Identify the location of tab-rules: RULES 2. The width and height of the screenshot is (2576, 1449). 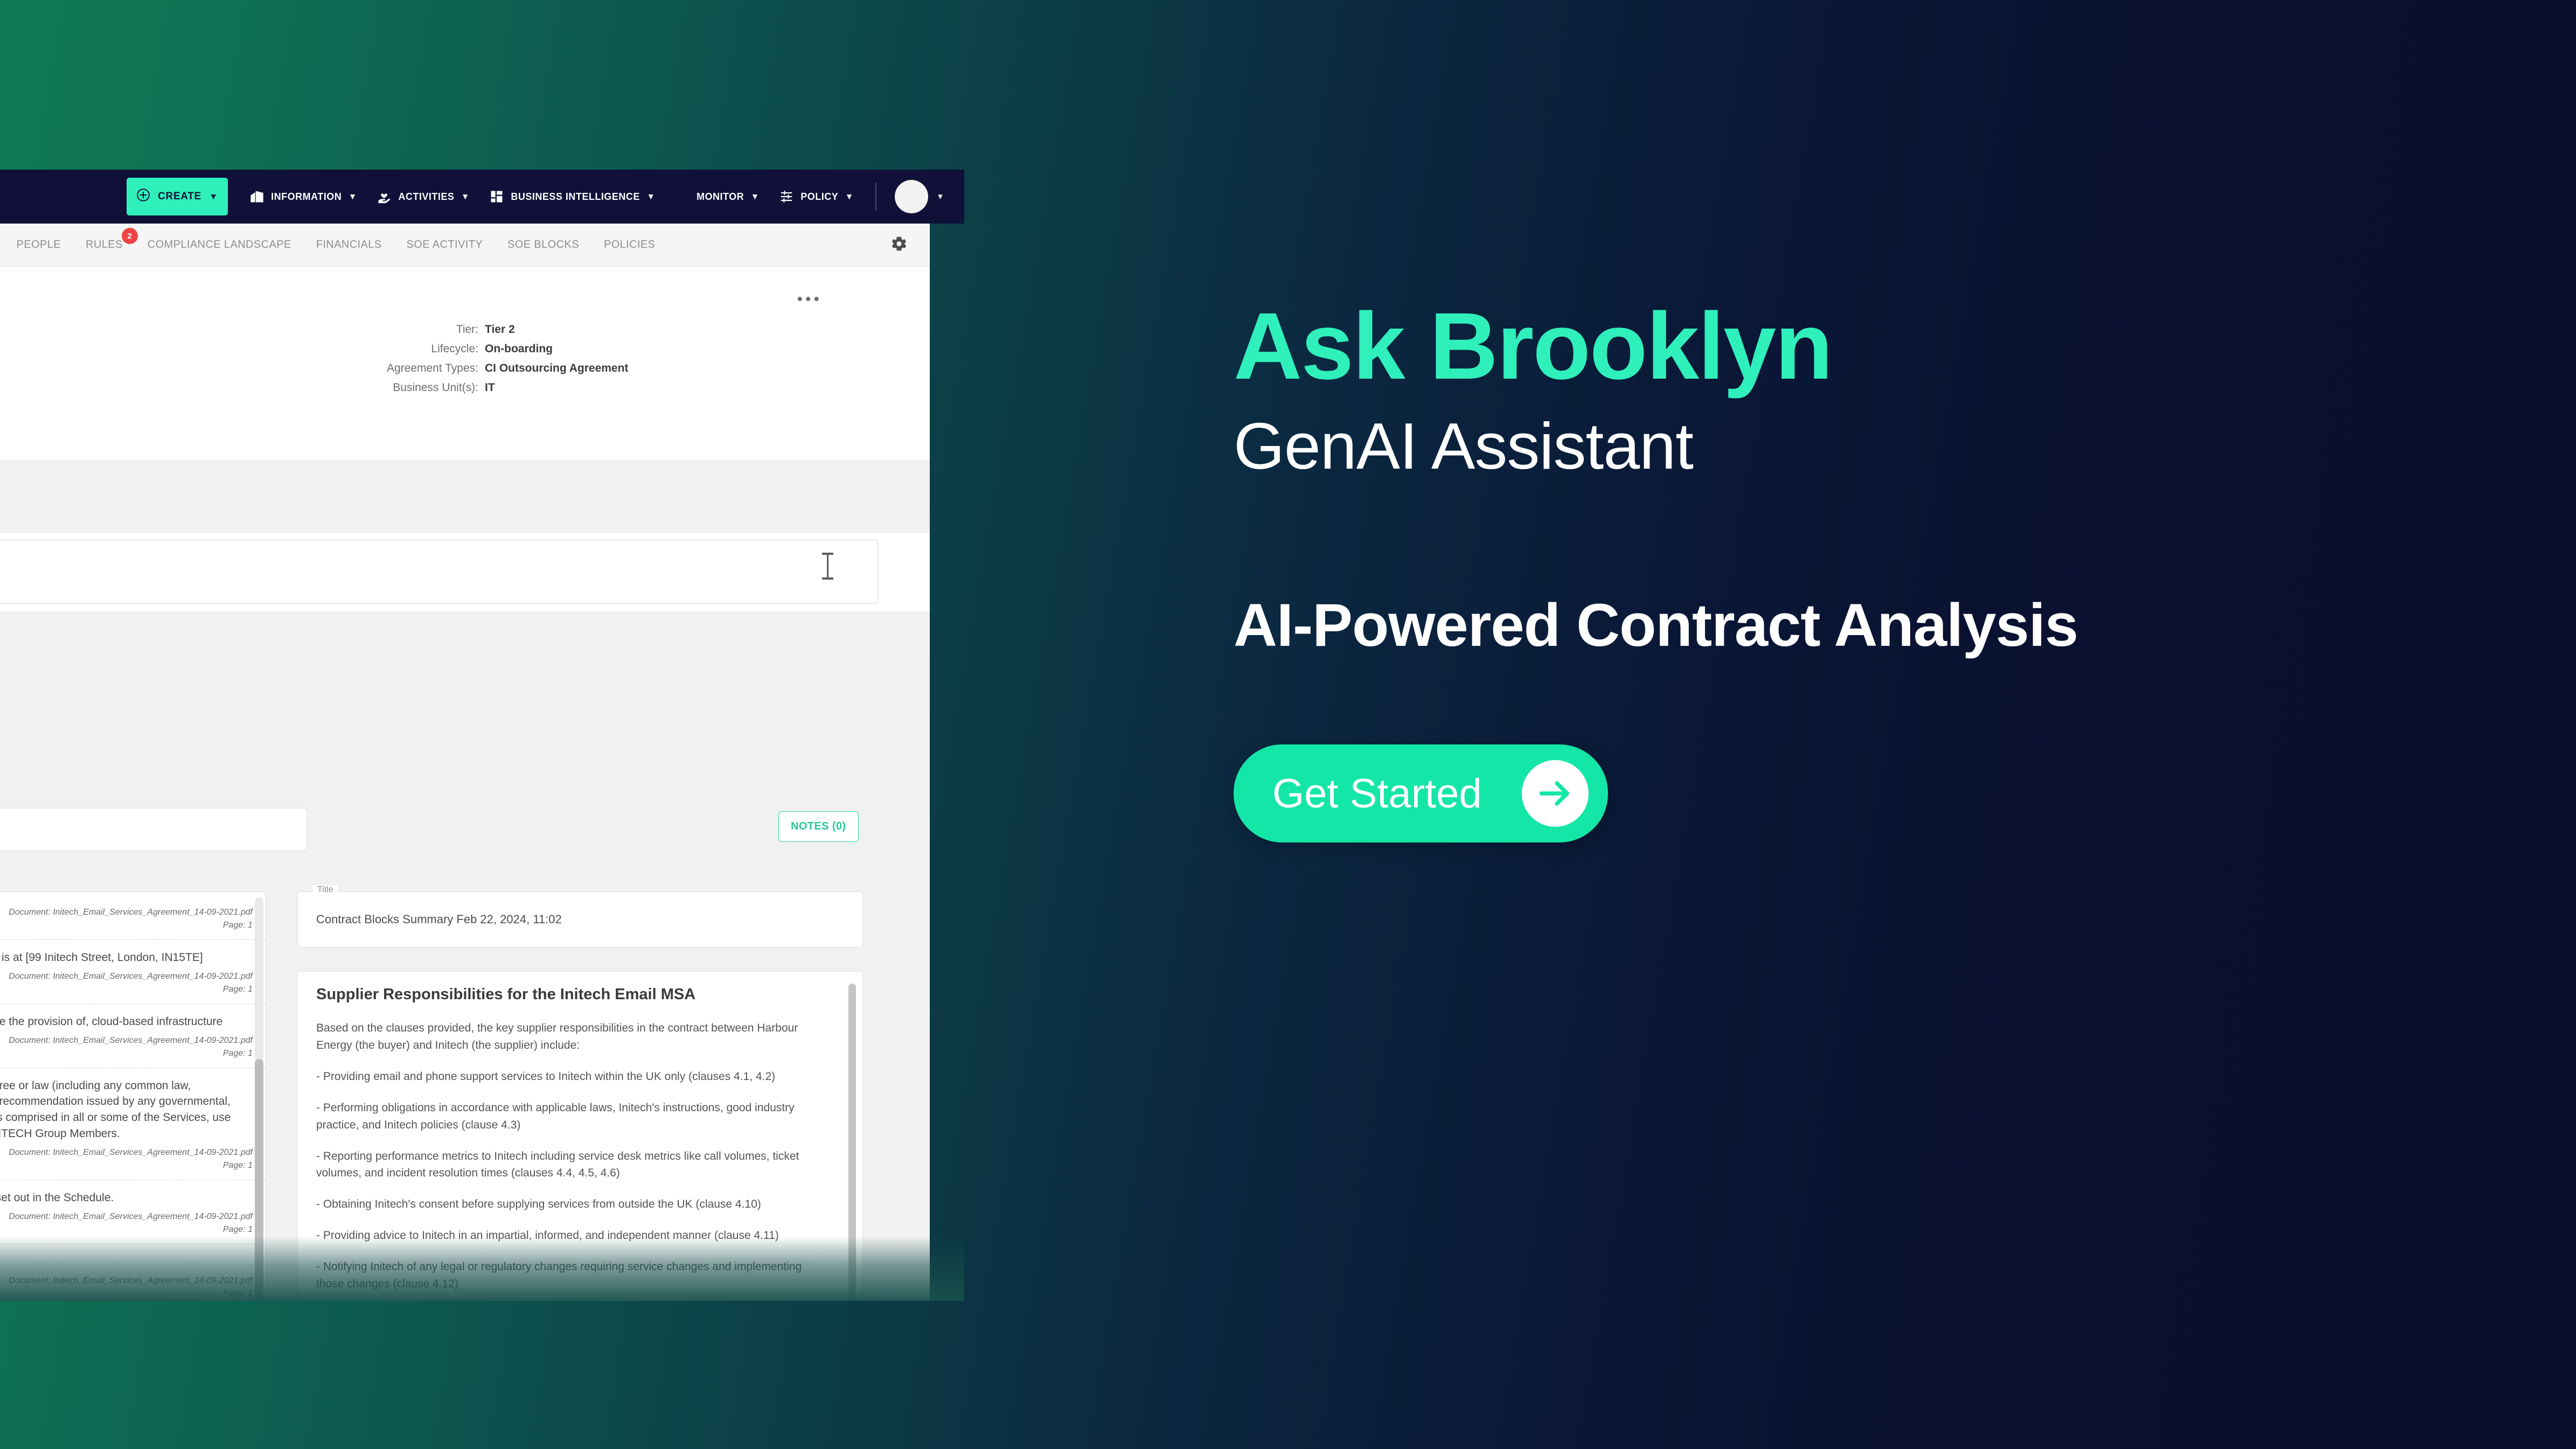
(112, 239).